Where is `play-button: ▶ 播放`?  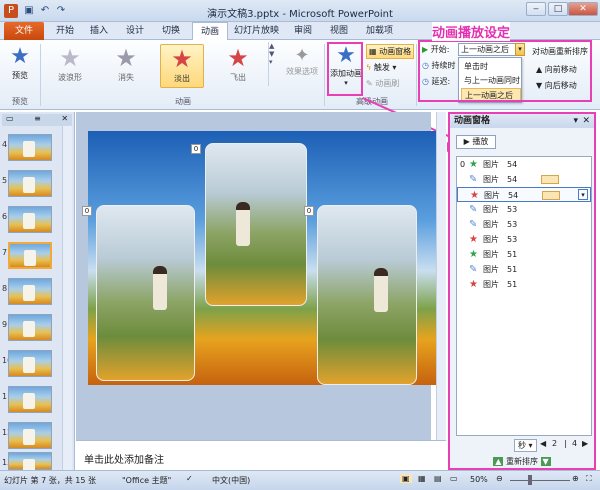 play-button: ▶ 播放 is located at coordinates (476, 142).